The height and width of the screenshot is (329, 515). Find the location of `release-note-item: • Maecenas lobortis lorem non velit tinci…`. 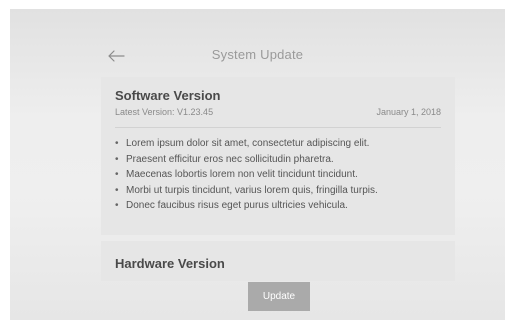

release-note-item: • Maecenas lobortis lorem non velit tinci… is located at coordinates (246, 175).